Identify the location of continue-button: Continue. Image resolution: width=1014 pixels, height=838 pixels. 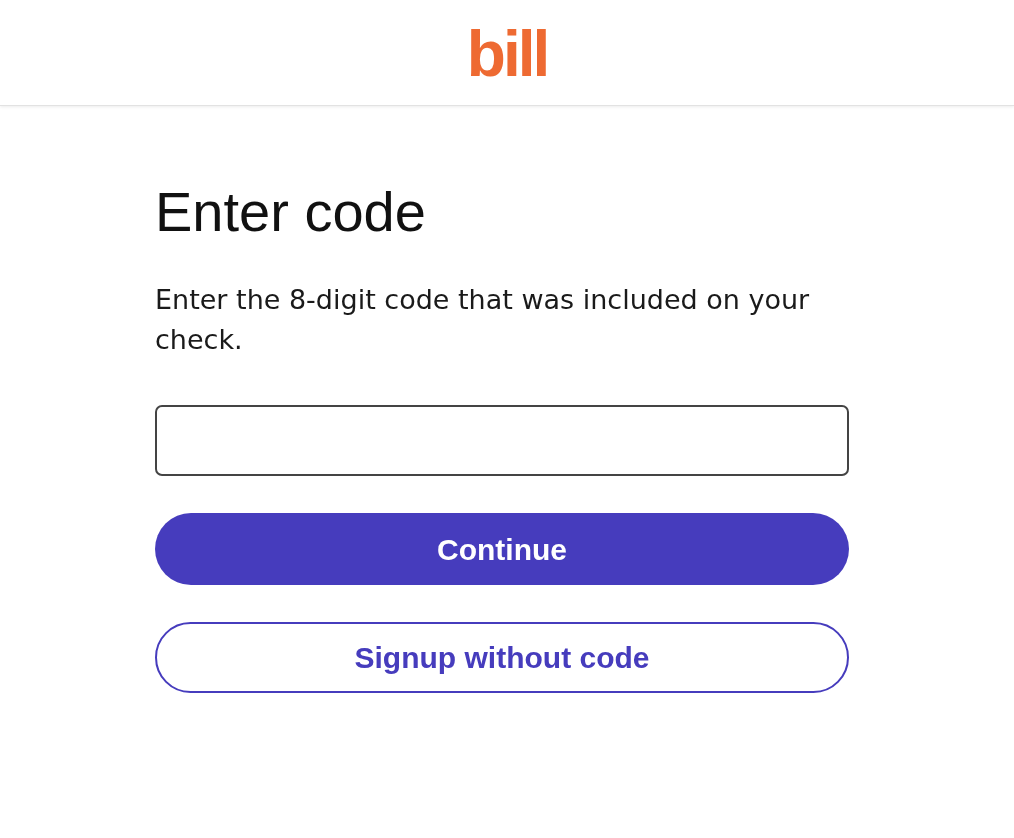
(502, 549).